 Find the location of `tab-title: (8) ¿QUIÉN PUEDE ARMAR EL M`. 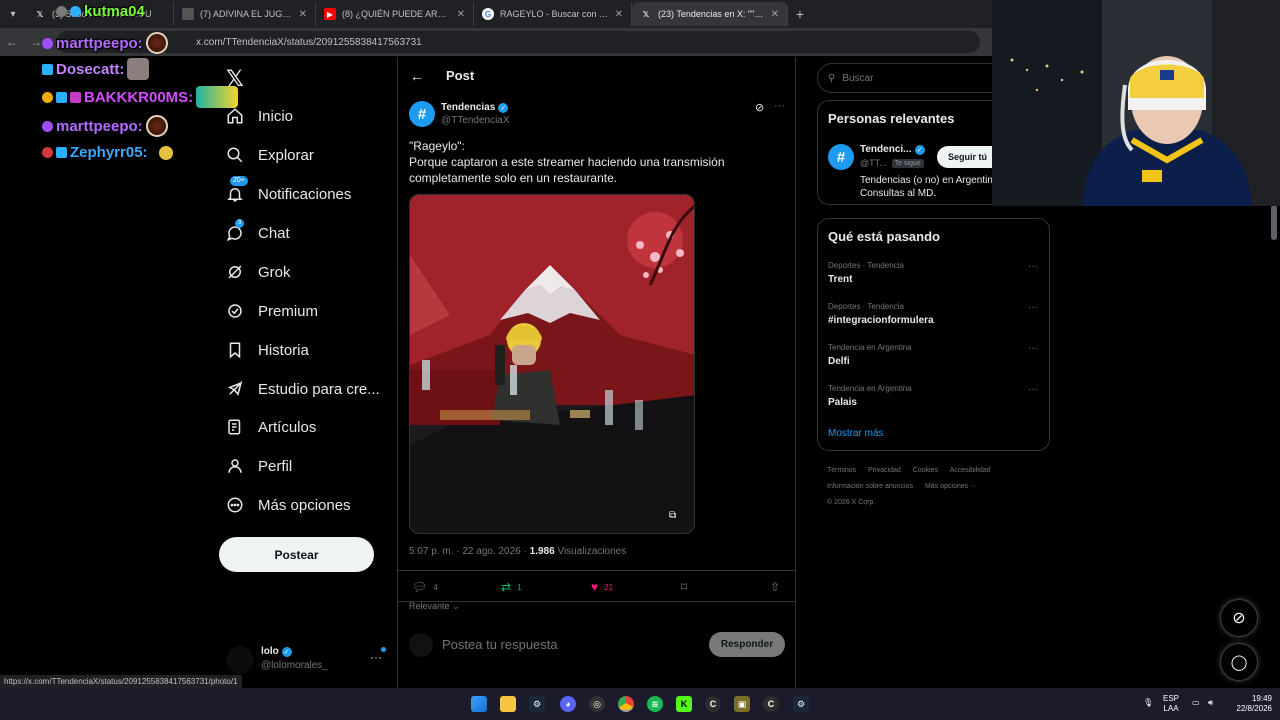

tab-title: (8) ¿QUIÉN PUEDE ARMAR EL M is located at coordinates (396, 14).